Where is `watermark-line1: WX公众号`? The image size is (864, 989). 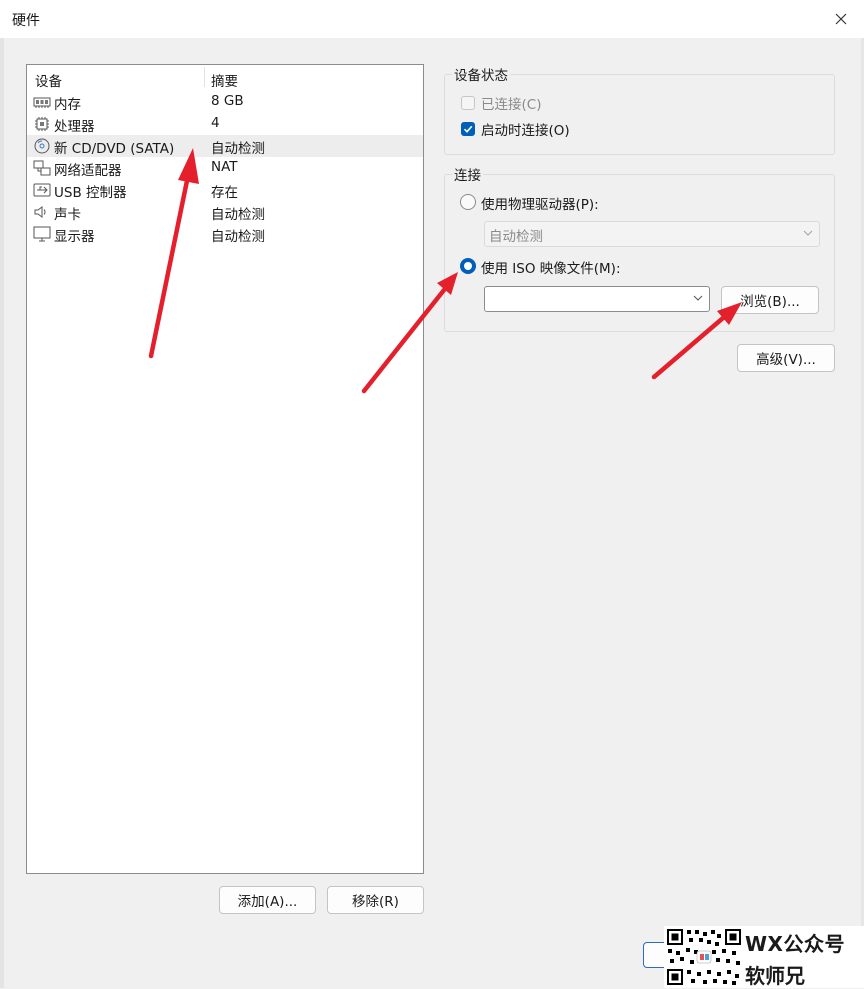
watermark-line1: WX公众号 is located at coordinates (795, 944).